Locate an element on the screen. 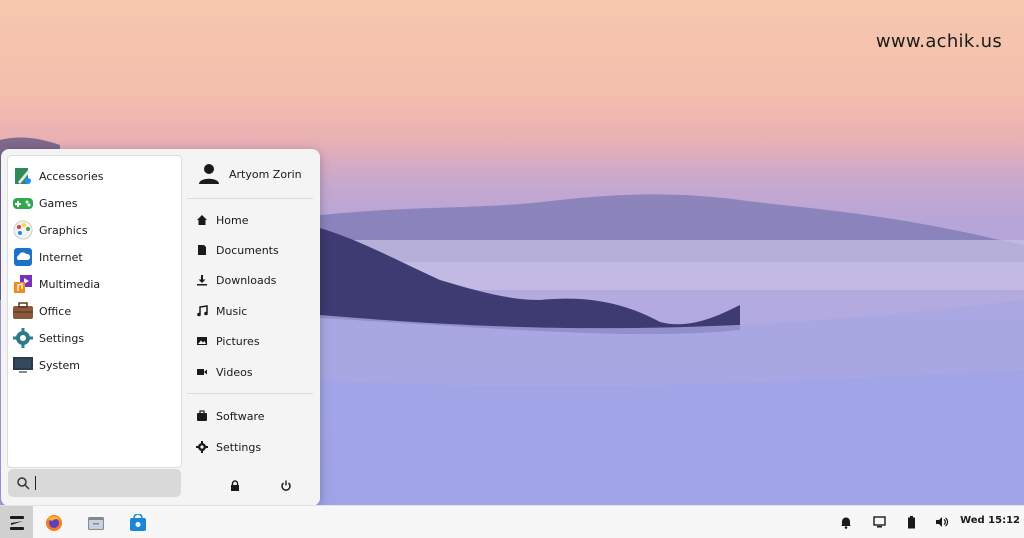 Image resolution: width=1024 pixels, height=538 pixels. taskbar: Wed 15:12 is located at coordinates (512, 521).